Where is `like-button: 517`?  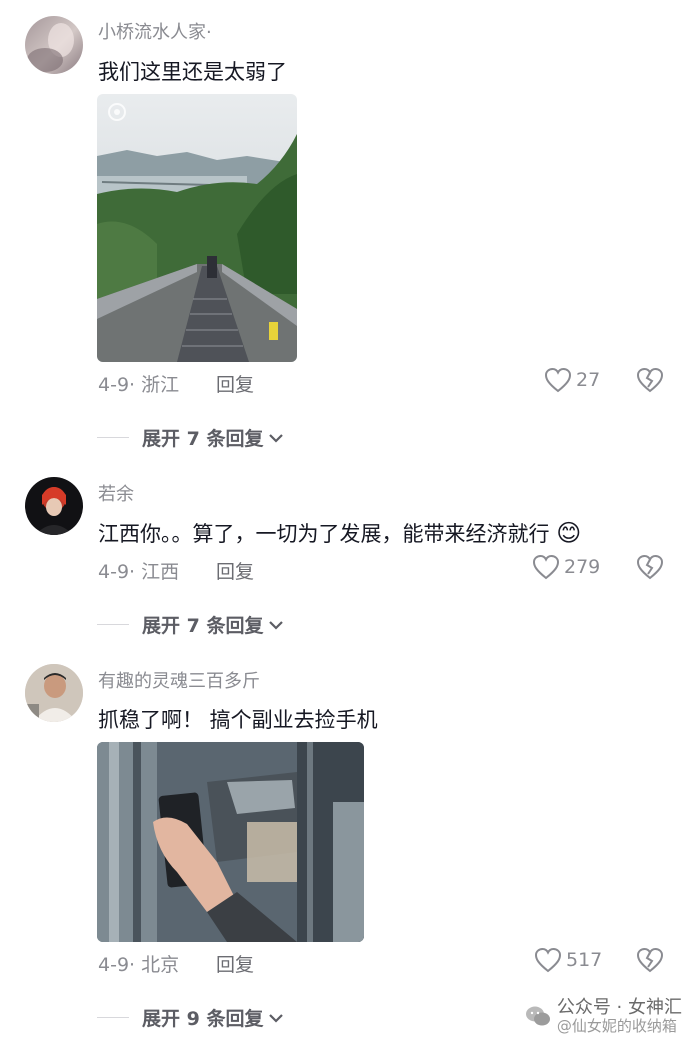
like-button: 517 is located at coordinates (568, 960).